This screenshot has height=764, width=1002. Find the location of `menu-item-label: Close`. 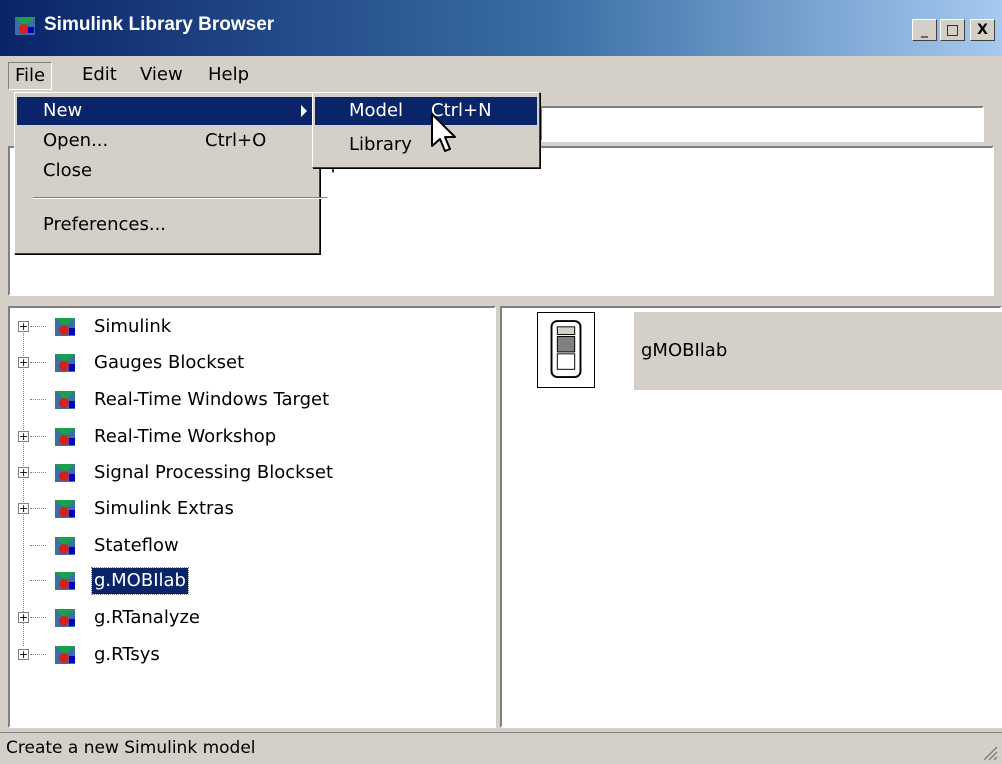

menu-item-label: Close is located at coordinates (68, 170).